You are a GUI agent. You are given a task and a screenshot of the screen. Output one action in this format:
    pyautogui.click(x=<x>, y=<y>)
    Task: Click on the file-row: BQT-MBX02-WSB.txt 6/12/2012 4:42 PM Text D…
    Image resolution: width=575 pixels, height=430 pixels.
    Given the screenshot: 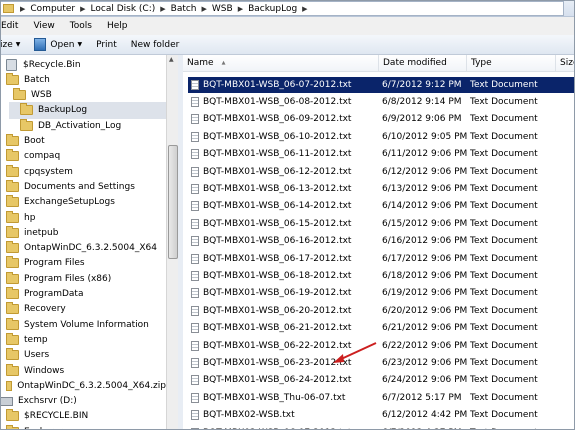 What is the action you would take?
    pyautogui.click(x=379, y=415)
    